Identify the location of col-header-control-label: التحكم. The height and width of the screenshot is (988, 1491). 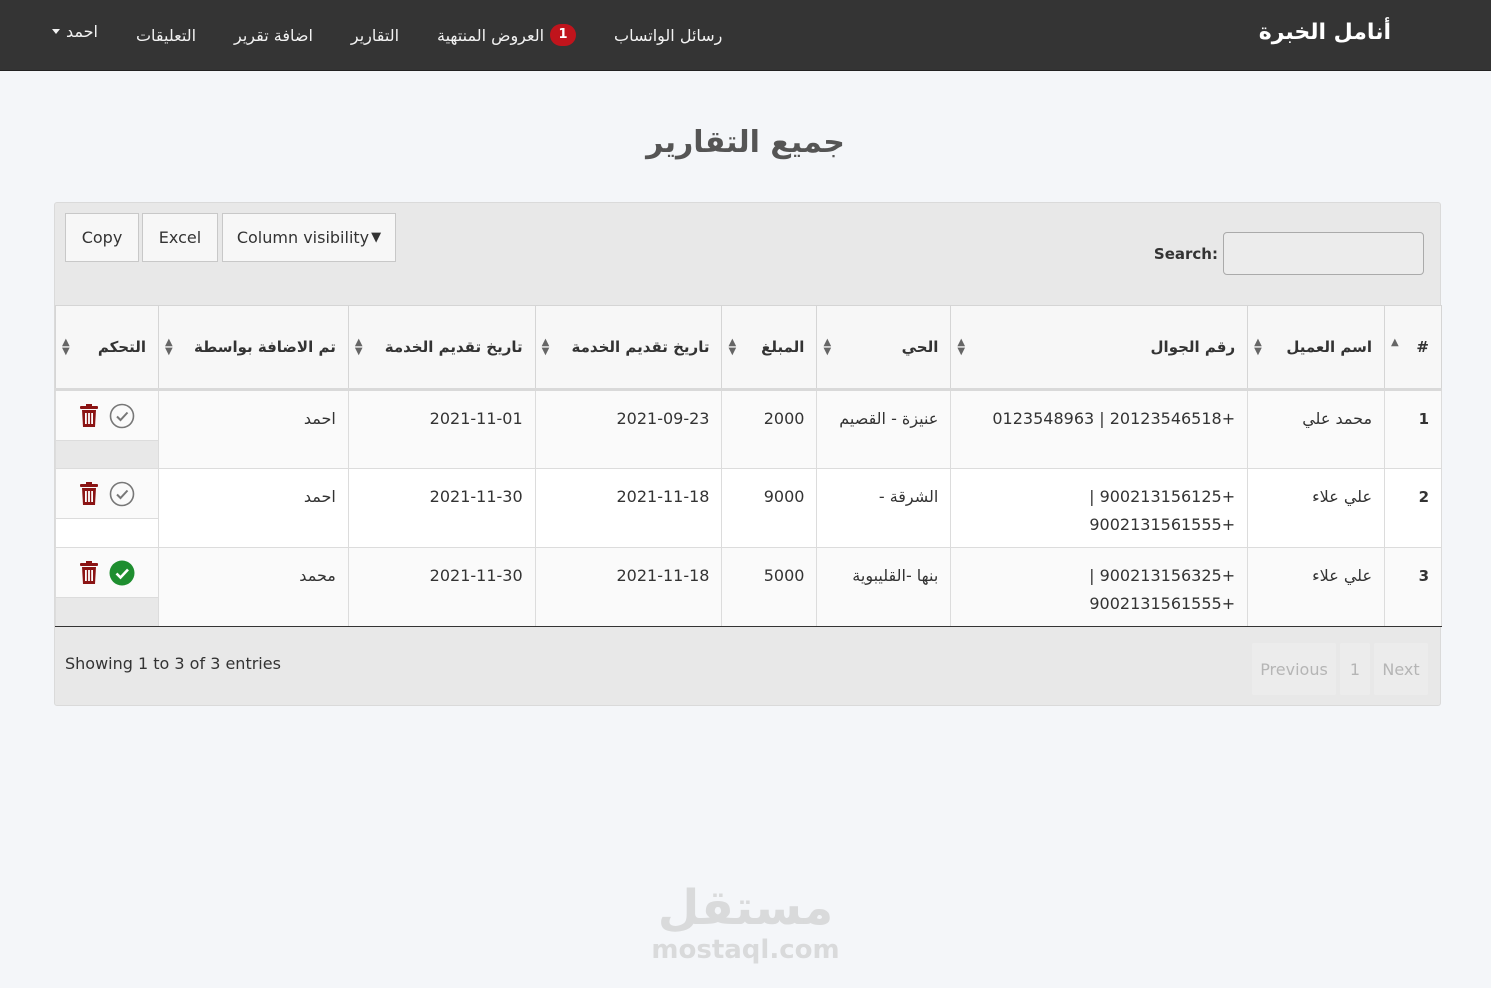
(122, 347).